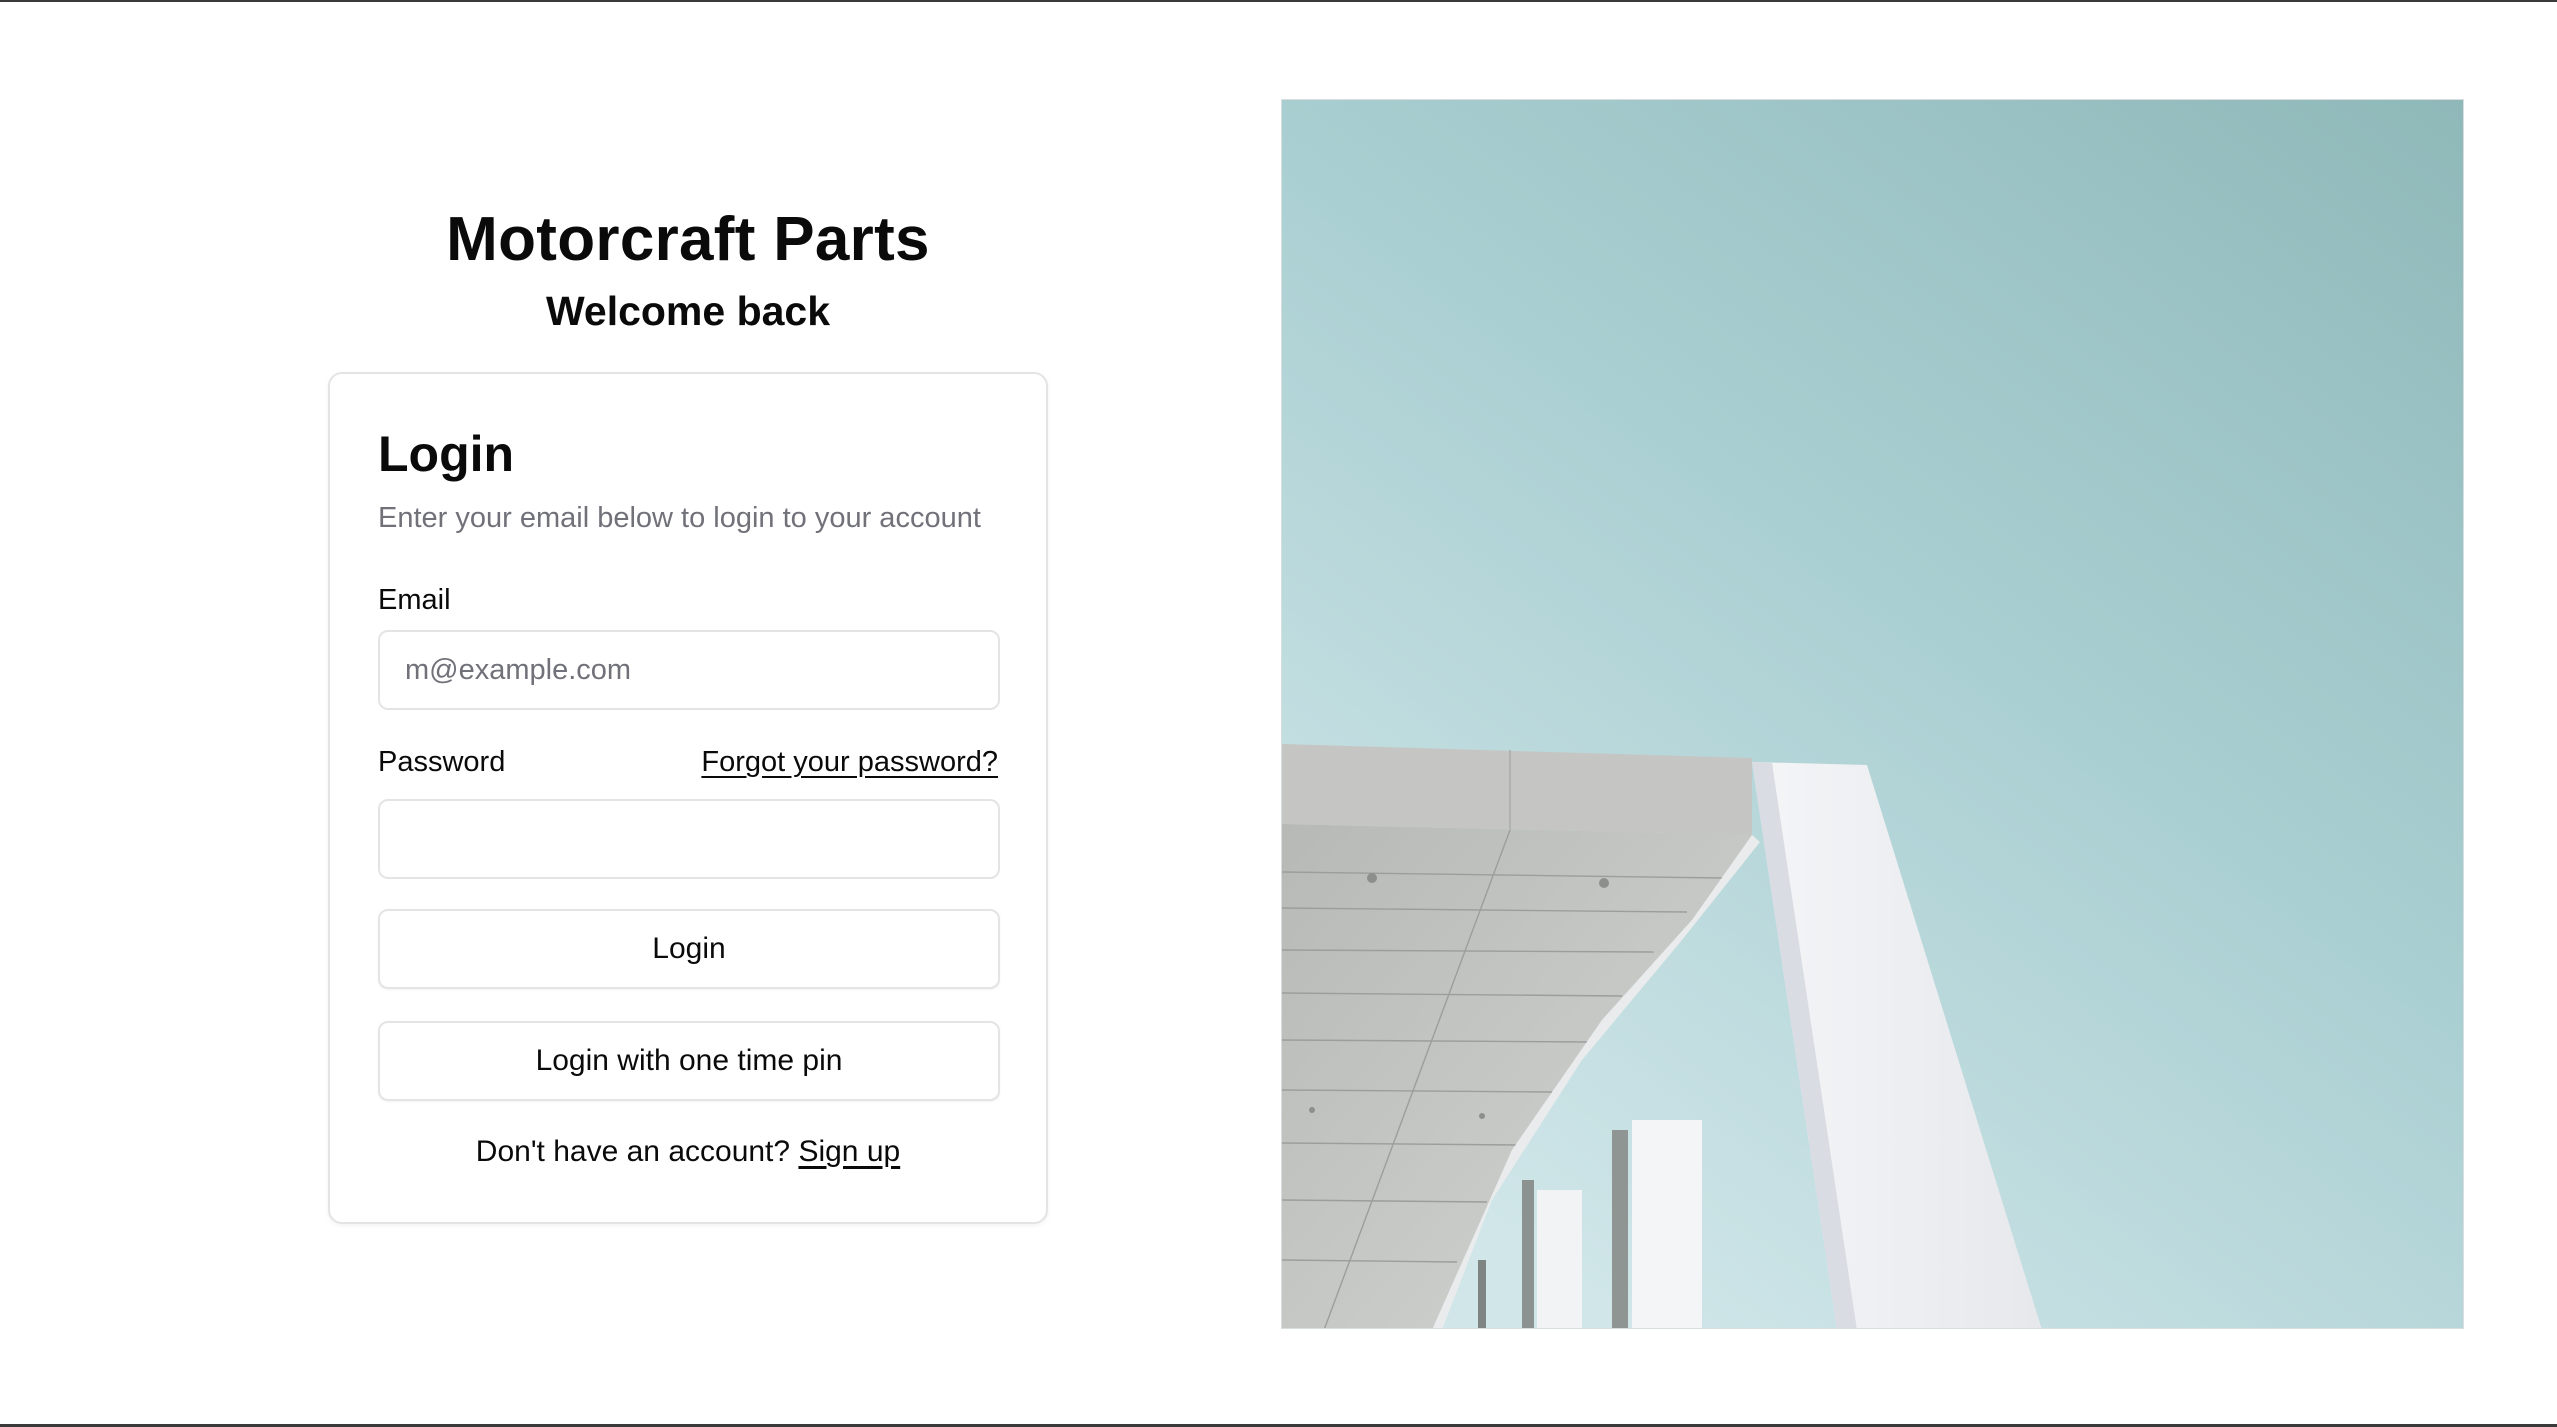  Describe the element at coordinates (442, 762) in the screenshot. I see `password-label: Password` at that location.